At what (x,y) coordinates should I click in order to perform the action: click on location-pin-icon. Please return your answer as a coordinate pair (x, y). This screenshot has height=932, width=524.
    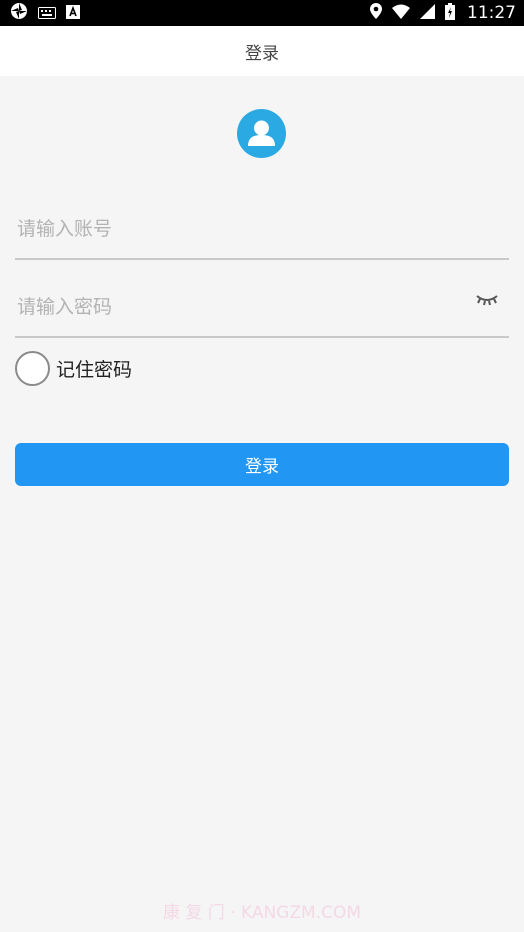
    Looking at the image, I should click on (376, 13).